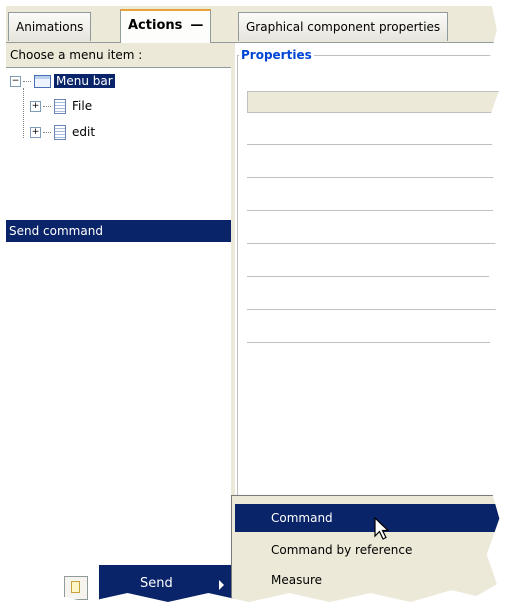 The height and width of the screenshot is (608, 524). I want to click on context-menu: Send, so click(166, 583).